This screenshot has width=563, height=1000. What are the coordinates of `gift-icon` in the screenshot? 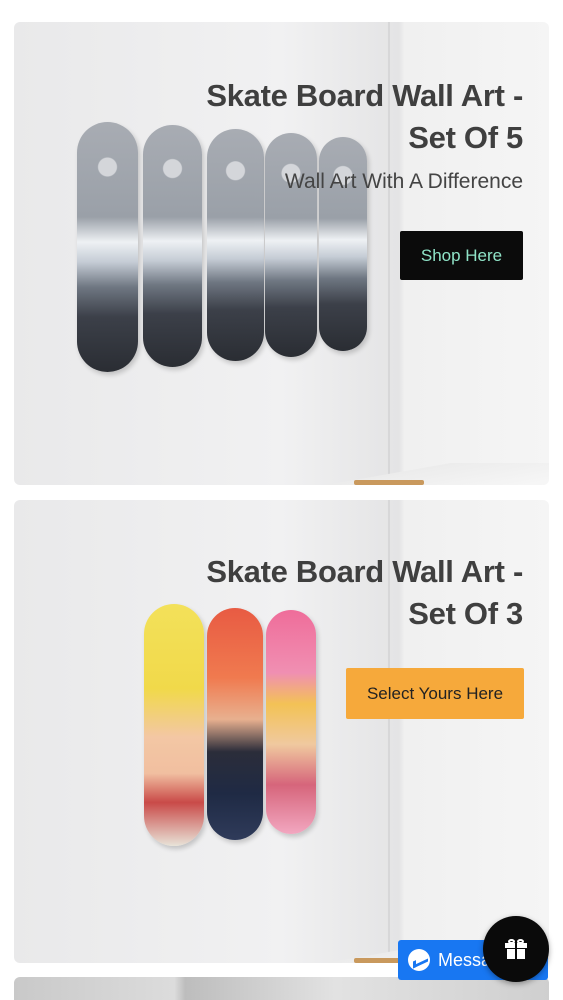 It's located at (516, 949).